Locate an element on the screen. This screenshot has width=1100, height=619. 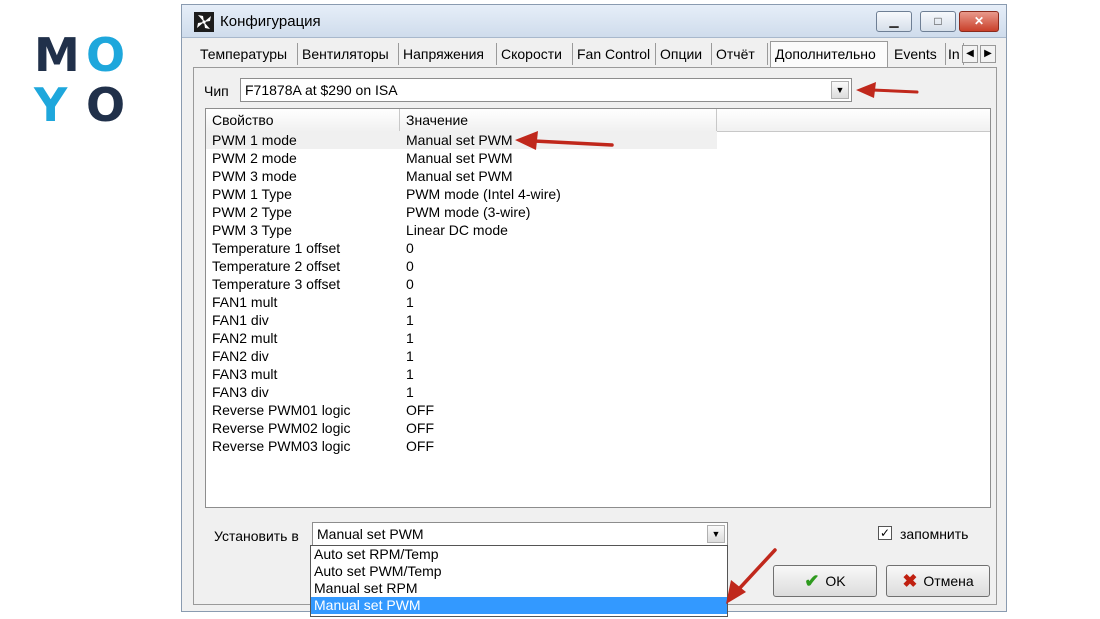
tab-fan-control: Fan Control is located at coordinates (614, 54).